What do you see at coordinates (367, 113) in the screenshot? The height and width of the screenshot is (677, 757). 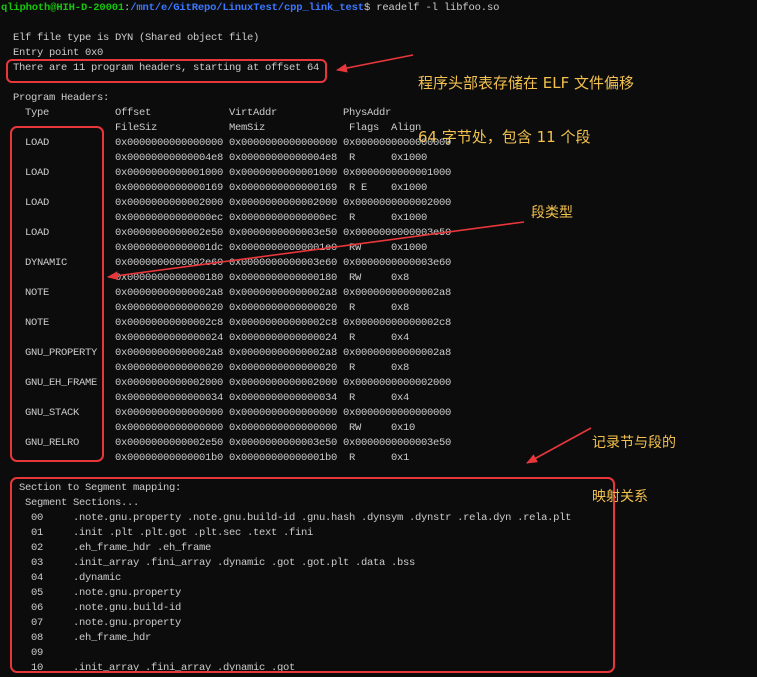 I see `column-header-physaddr: PhysAddr` at bounding box center [367, 113].